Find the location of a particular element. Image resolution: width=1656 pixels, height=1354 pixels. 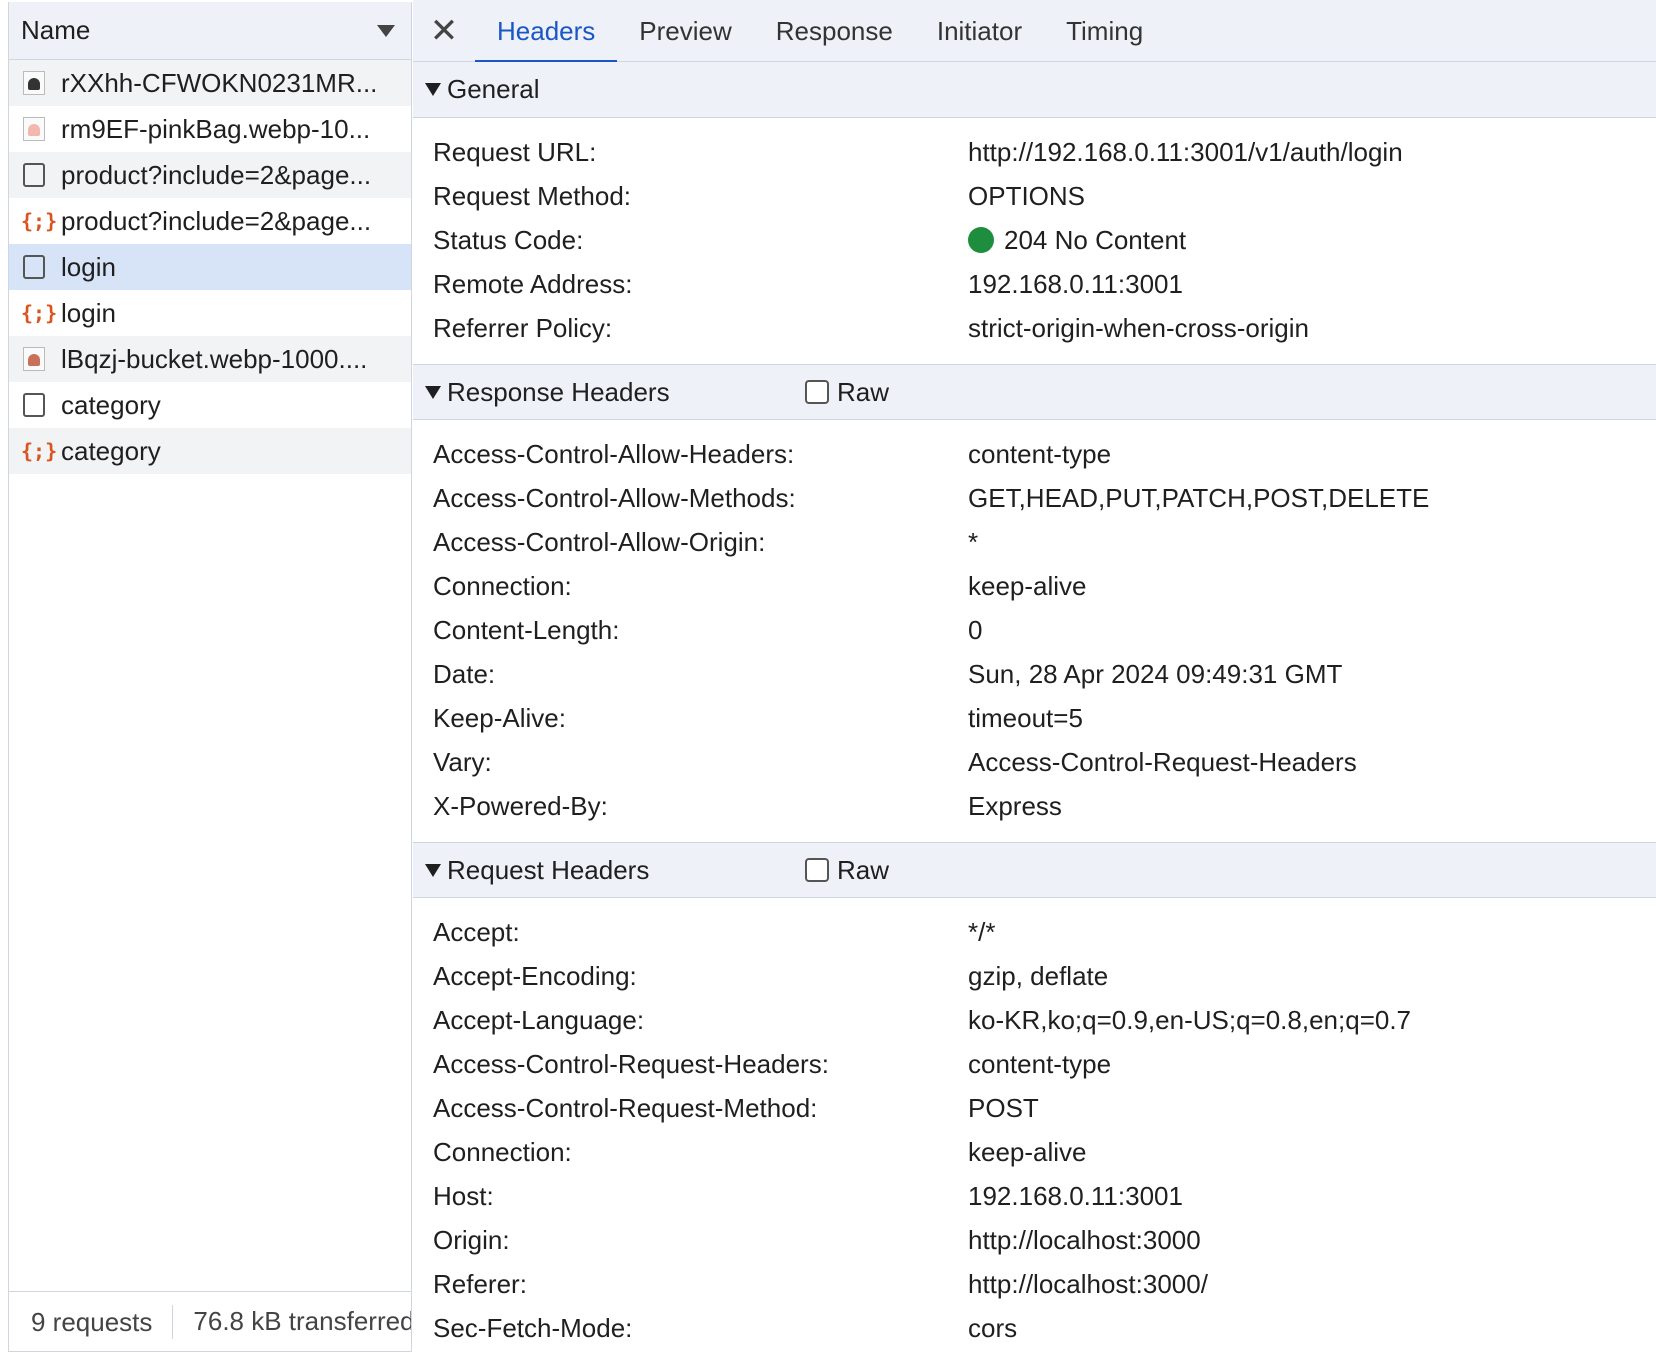

header-row: Sec-Fetch-Mode: cors is located at coordinates (1034, 1328).